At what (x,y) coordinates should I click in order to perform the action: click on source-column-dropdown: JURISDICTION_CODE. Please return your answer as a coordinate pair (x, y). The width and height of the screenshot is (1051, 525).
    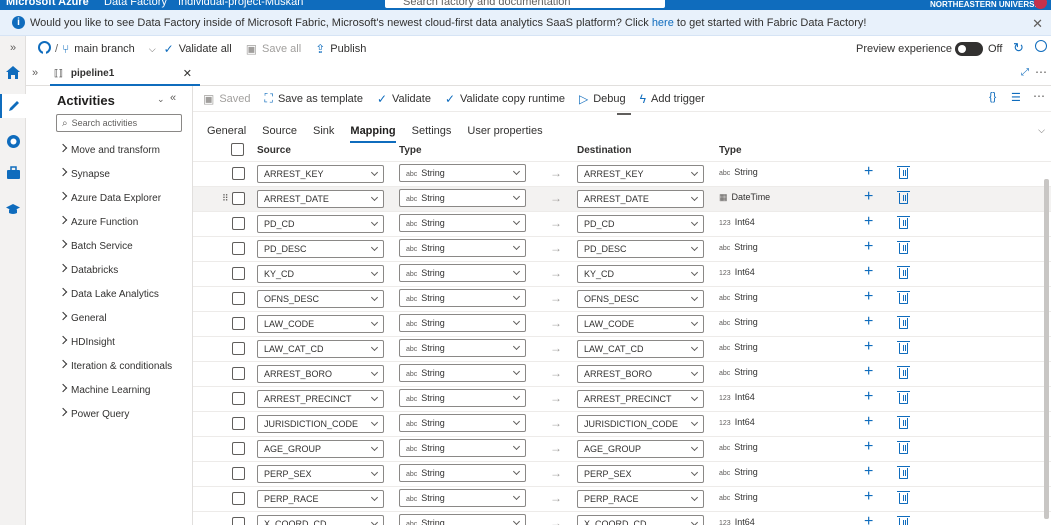
    Looking at the image, I should click on (320, 424).